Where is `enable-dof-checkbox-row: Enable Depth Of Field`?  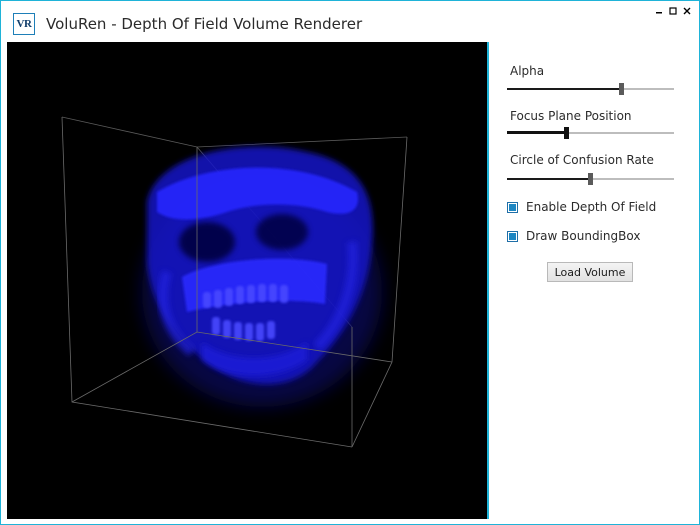
enable-dof-checkbox-row: Enable Depth Of Field is located at coordinates (581, 207).